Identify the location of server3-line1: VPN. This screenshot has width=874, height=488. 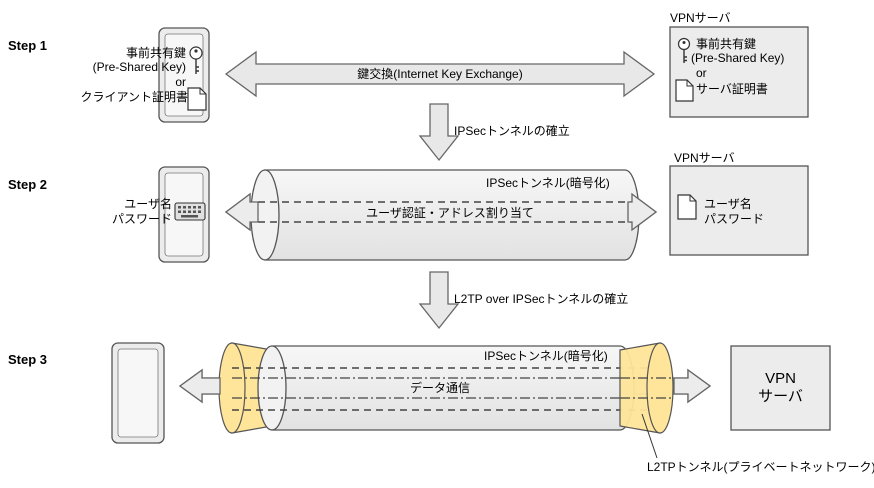
(780, 378).